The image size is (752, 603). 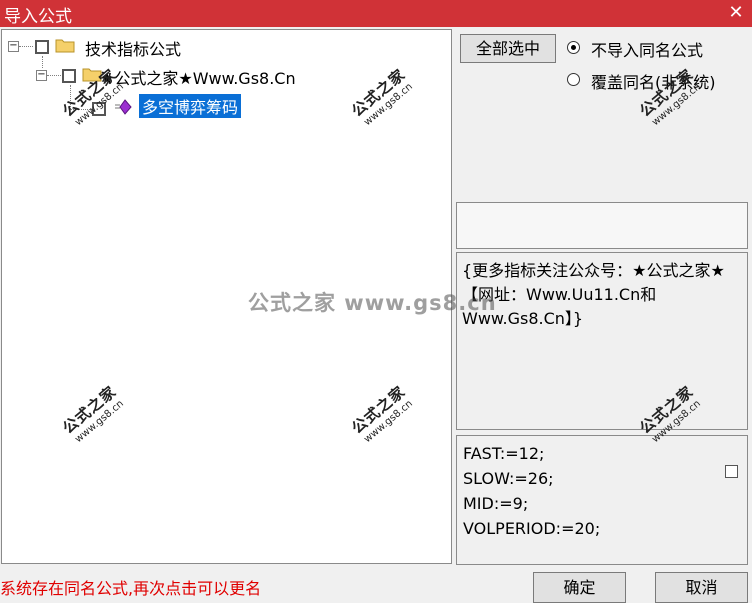 I want to click on select-all-button: 全部选中, so click(x=508, y=48).